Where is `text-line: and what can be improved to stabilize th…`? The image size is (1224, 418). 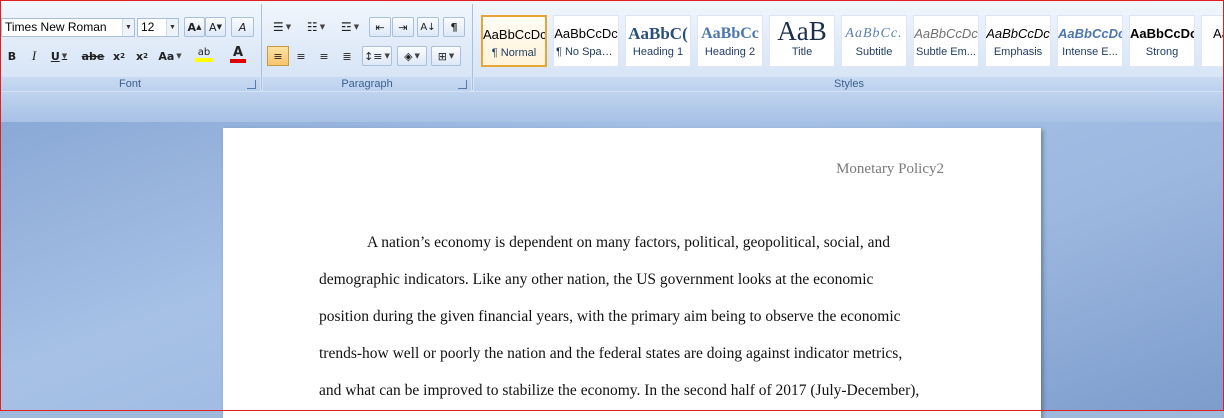 text-line: and what can be improved to stabilize th… is located at coordinates (619, 391).